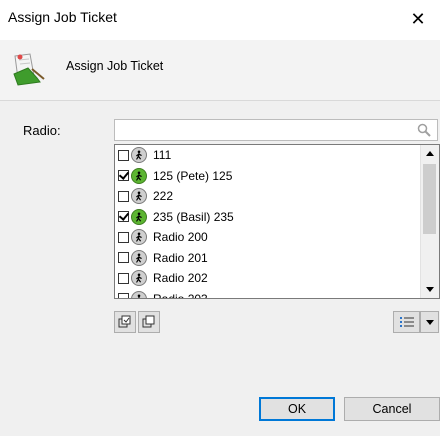  I want to click on deselect-all-icon, so click(148, 321).